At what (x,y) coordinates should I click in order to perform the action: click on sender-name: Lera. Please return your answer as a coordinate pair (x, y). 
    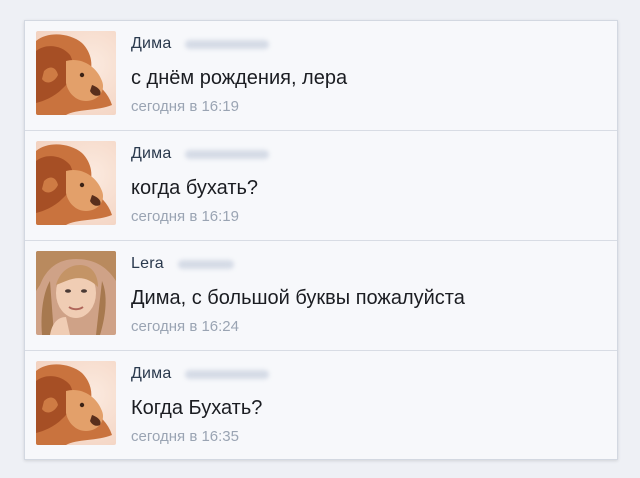
    Looking at the image, I should click on (147, 264).